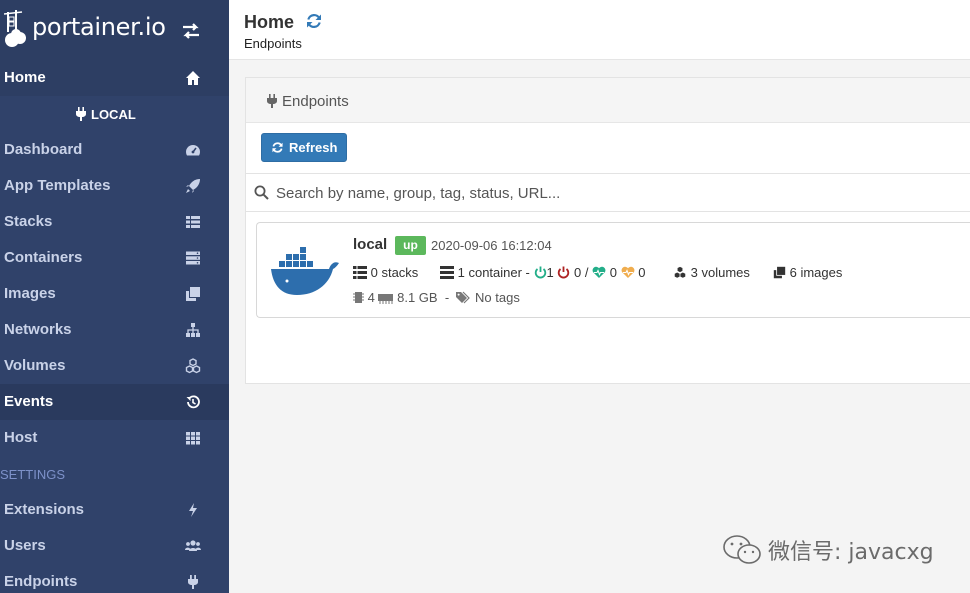  I want to click on panel-title: Endpoints, so click(315, 101).